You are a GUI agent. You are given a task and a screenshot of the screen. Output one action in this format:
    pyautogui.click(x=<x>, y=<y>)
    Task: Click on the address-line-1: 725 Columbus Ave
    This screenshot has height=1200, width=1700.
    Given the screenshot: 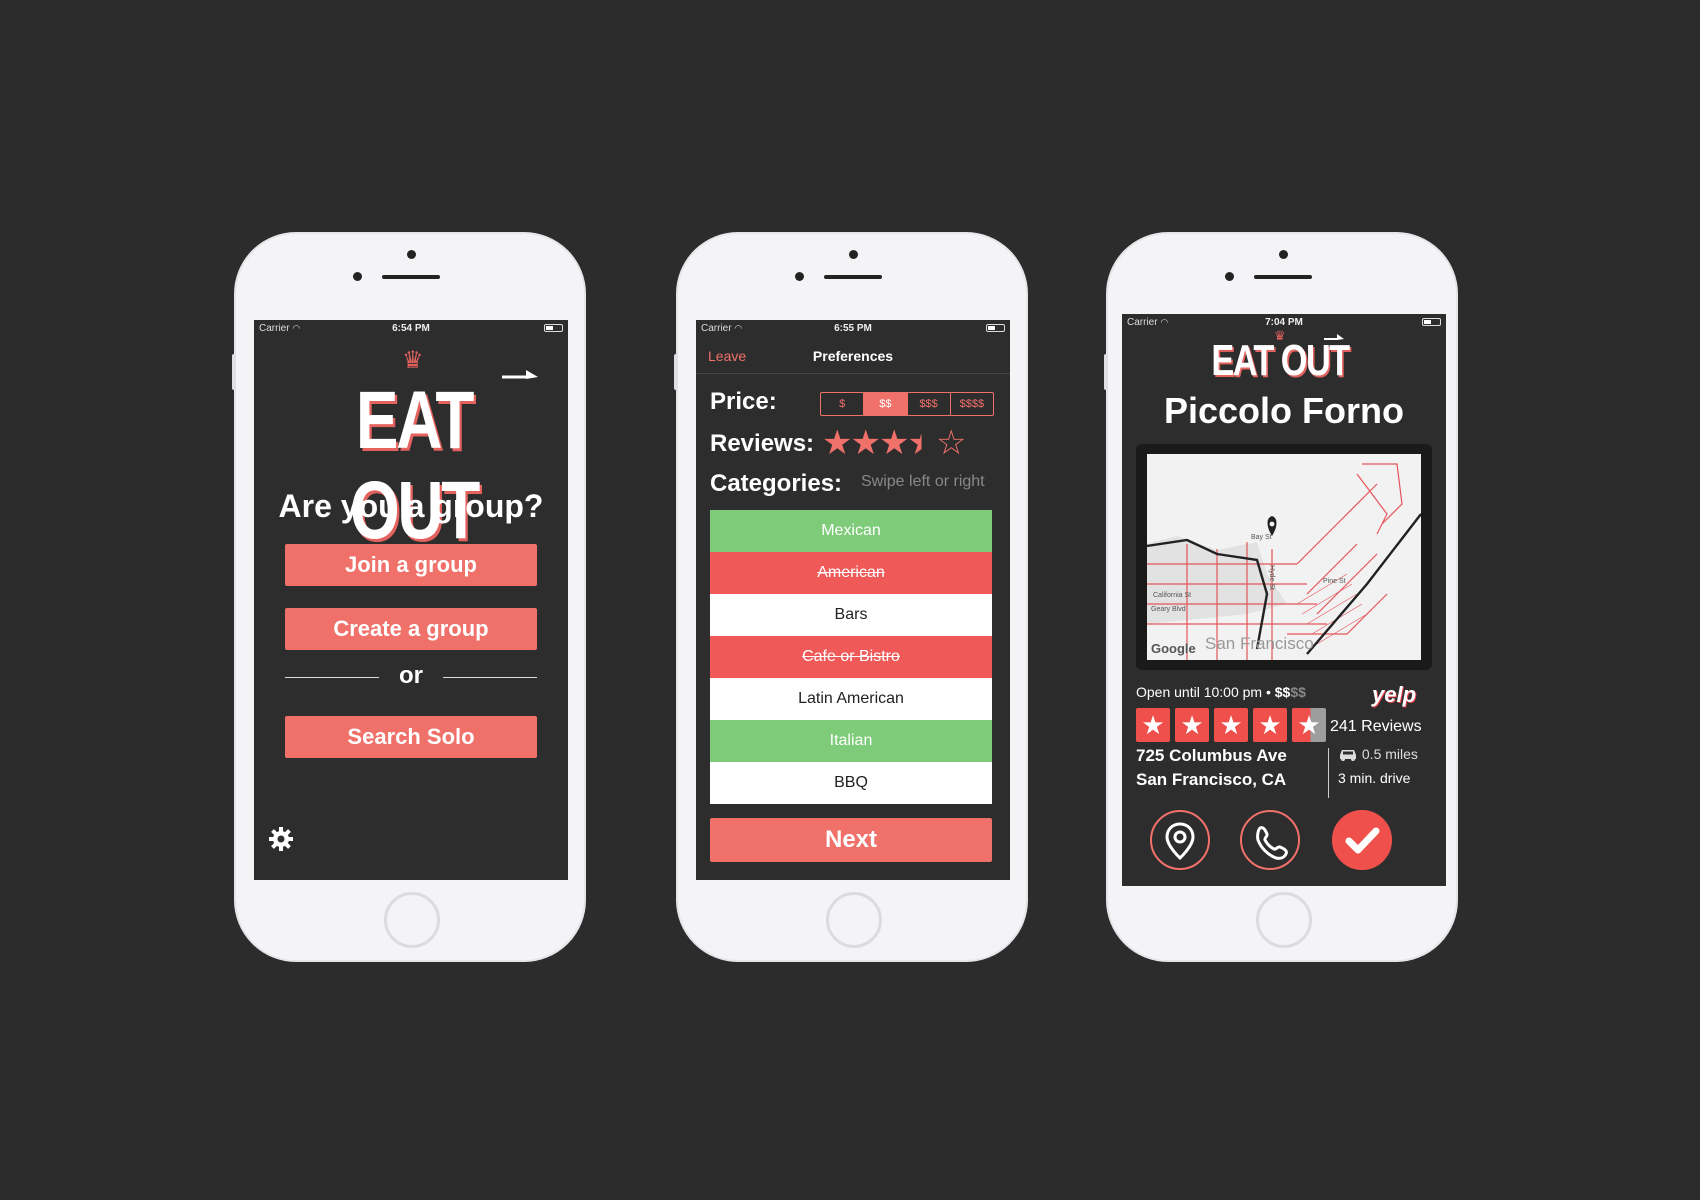 What is the action you would take?
    pyautogui.click(x=1211, y=755)
    